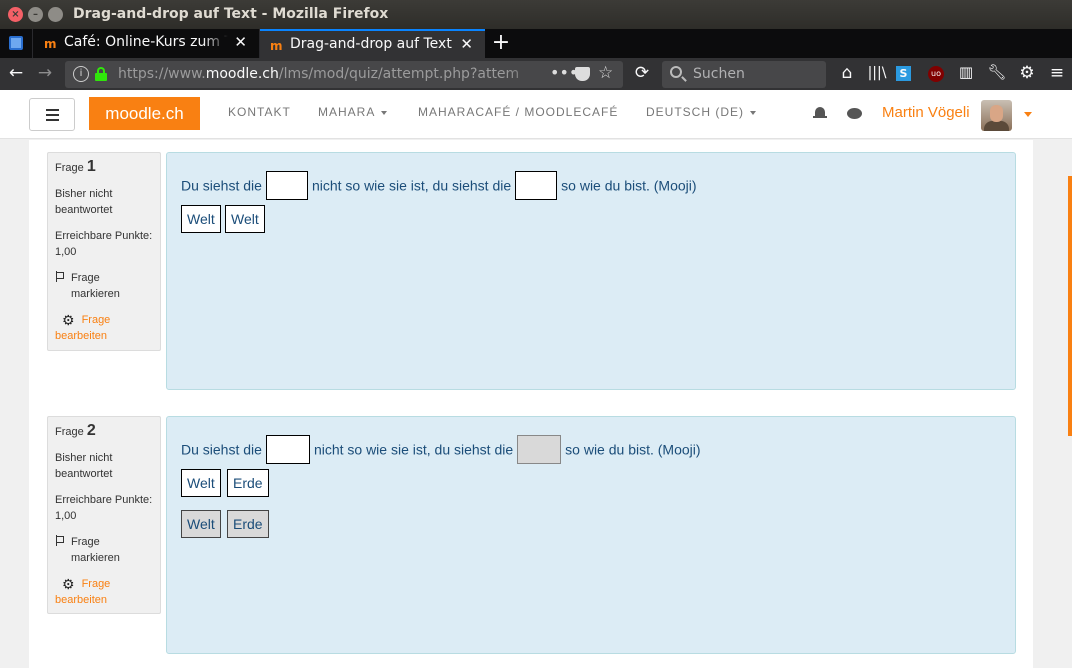  What do you see at coordinates (847, 73) in the screenshot?
I see `home-icon: ⌂` at bounding box center [847, 73].